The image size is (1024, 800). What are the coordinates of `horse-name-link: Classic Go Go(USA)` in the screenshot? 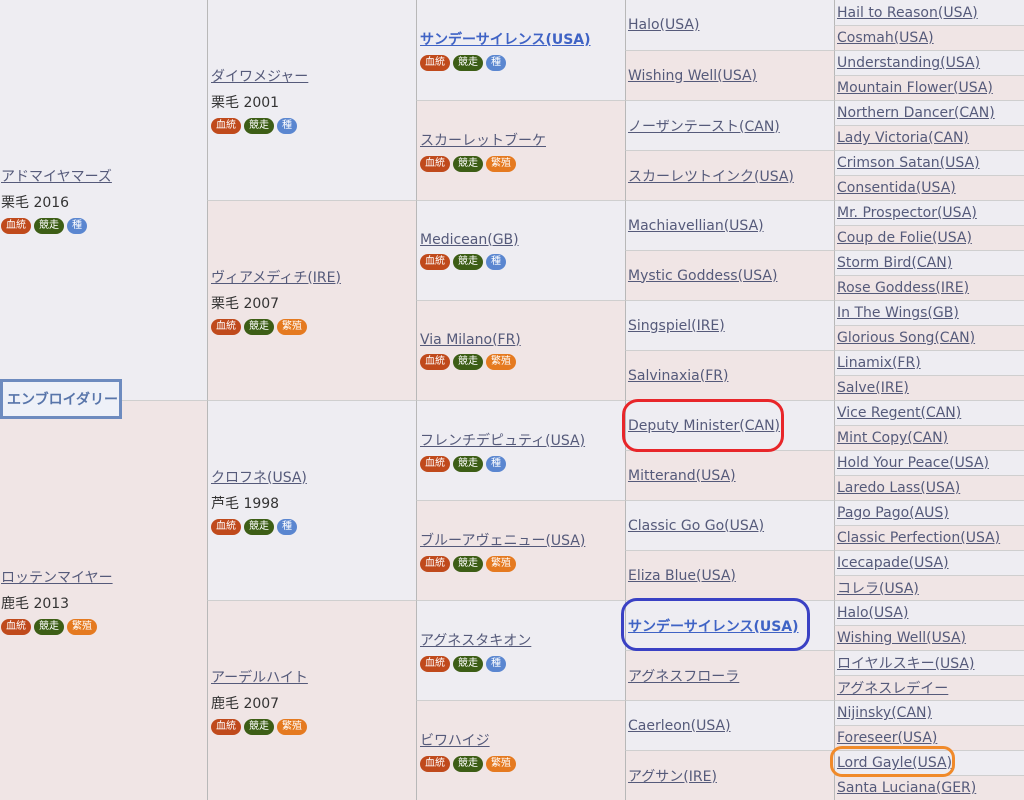 It's located at (696, 526).